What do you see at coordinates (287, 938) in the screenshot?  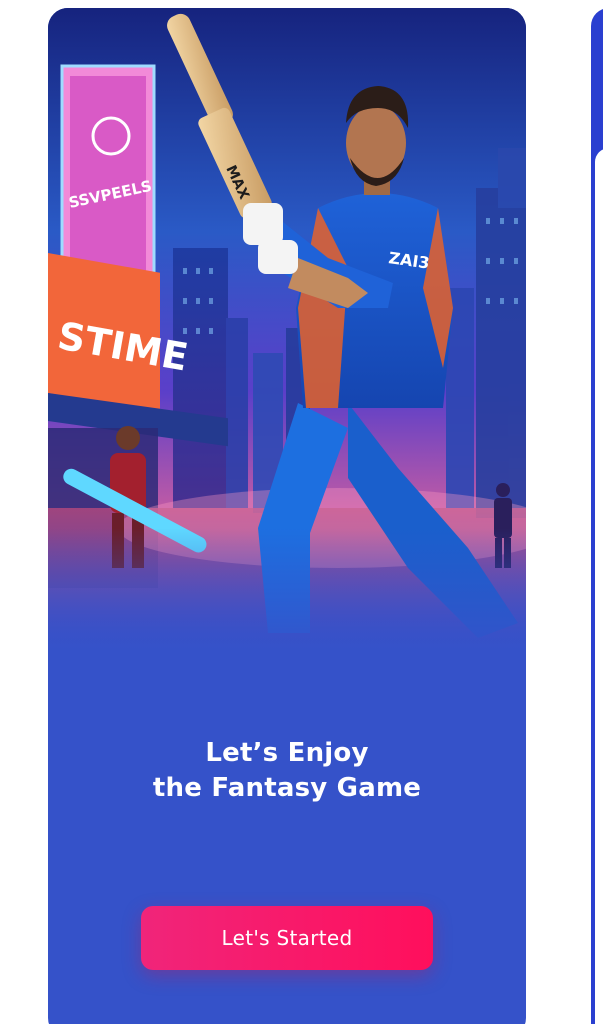 I see `get-started-button: Let's Started` at bounding box center [287, 938].